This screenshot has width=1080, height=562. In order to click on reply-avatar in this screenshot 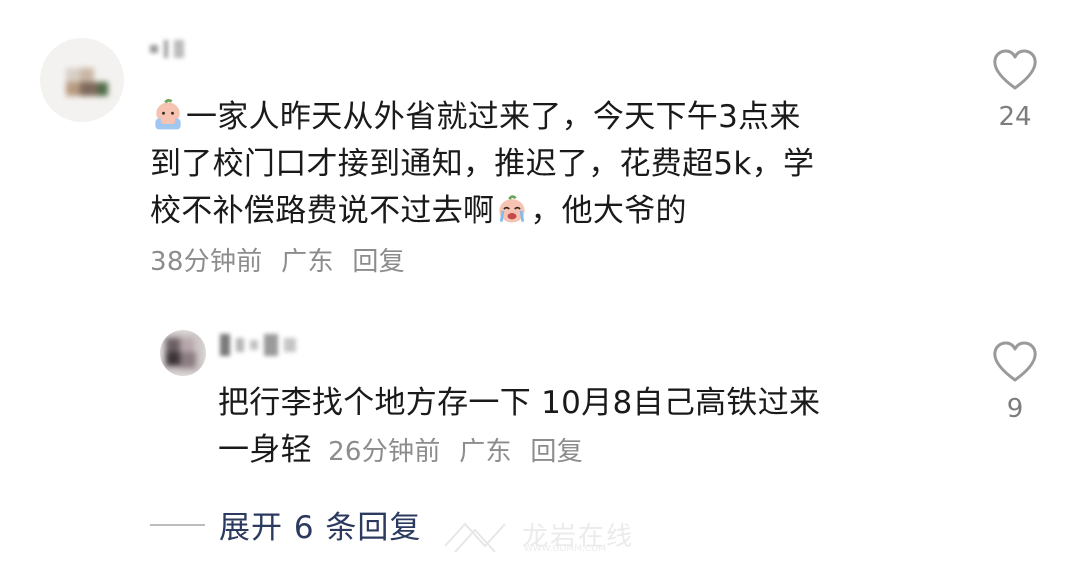, I will do `click(183, 353)`.